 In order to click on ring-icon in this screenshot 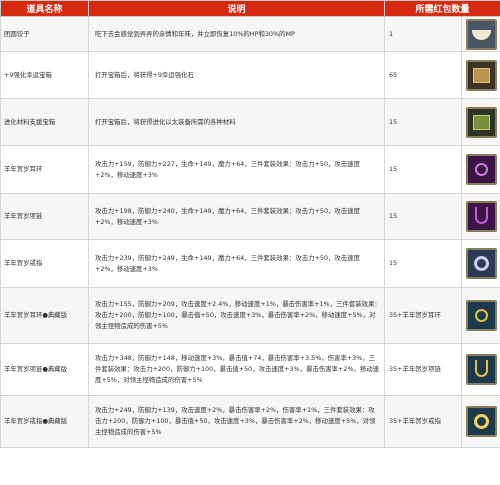, I will do `click(481, 263)`.